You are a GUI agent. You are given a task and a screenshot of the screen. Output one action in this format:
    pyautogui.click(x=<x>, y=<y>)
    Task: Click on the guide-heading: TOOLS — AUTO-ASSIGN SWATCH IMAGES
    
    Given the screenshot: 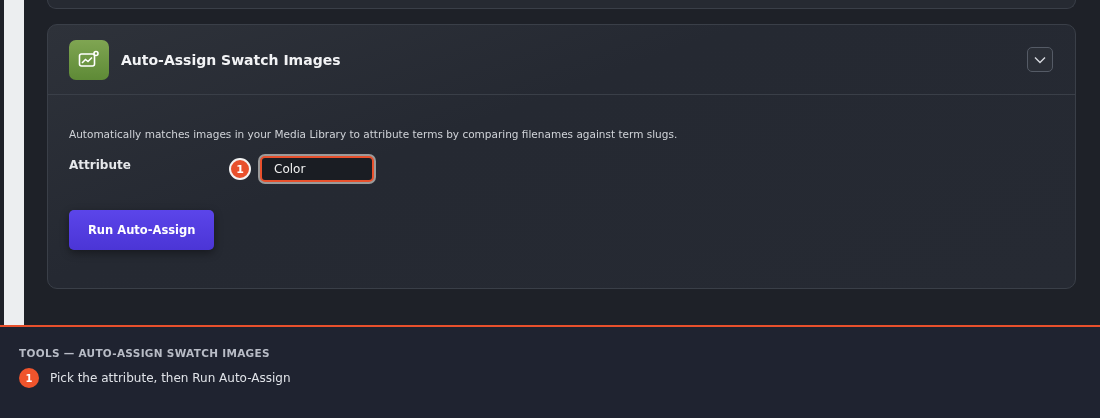 What is the action you would take?
    pyautogui.click(x=145, y=353)
    